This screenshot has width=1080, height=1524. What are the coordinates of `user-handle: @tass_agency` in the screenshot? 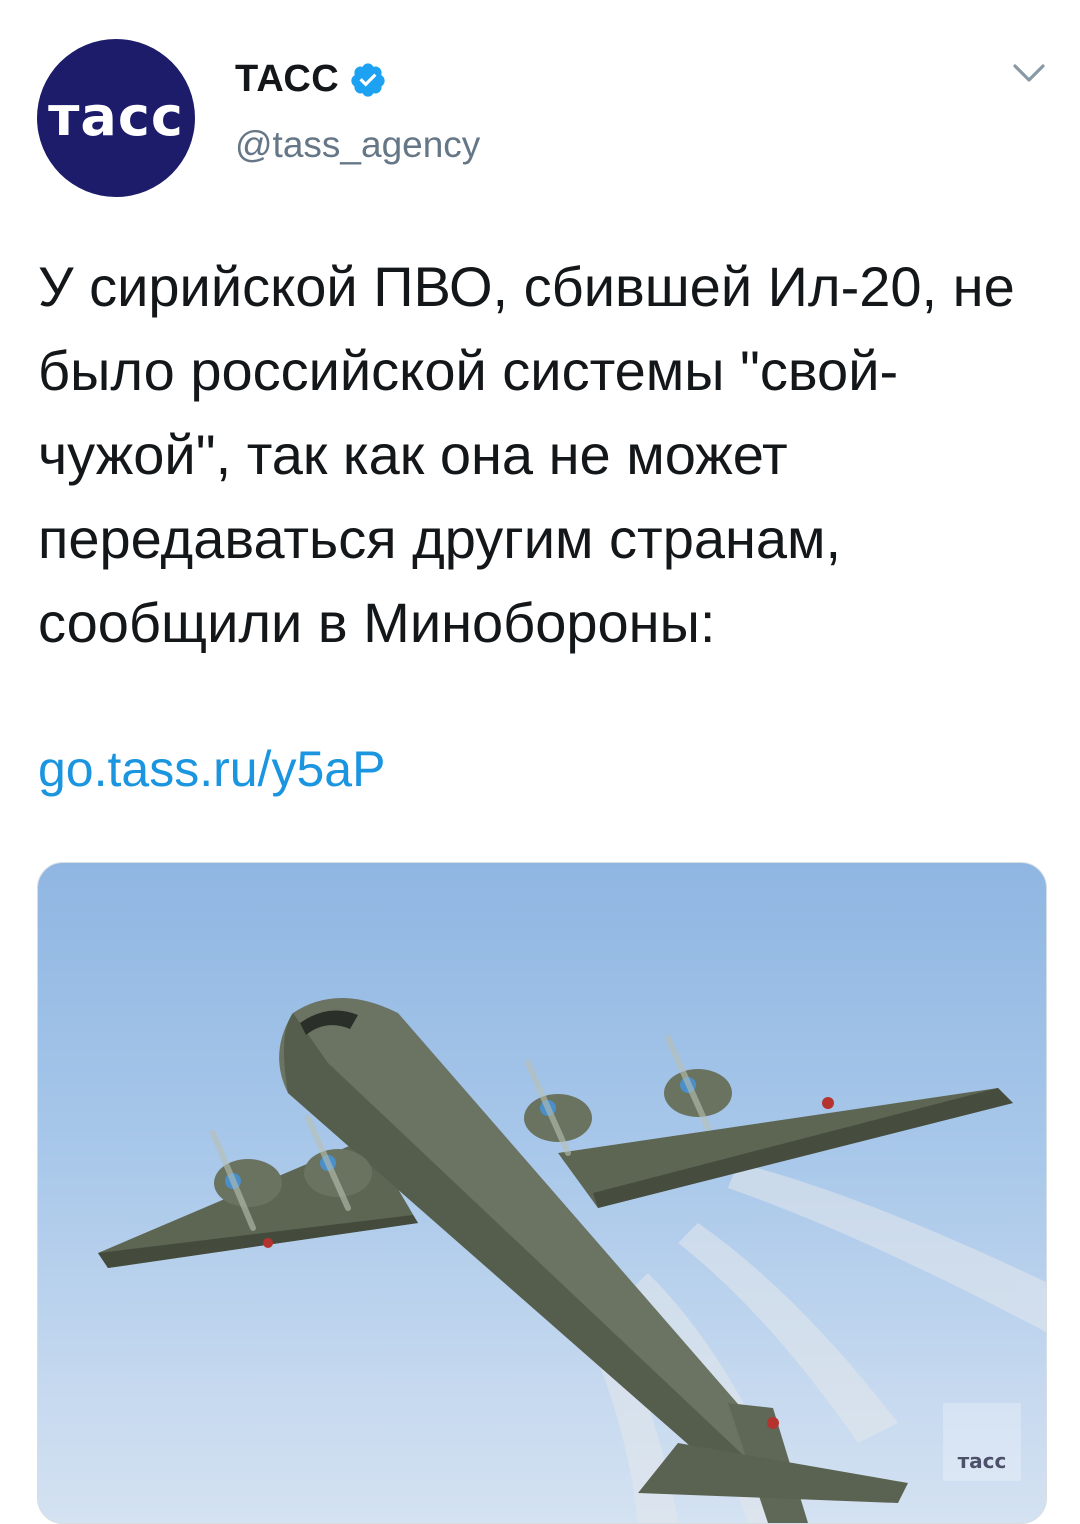 It's located at (357, 145).